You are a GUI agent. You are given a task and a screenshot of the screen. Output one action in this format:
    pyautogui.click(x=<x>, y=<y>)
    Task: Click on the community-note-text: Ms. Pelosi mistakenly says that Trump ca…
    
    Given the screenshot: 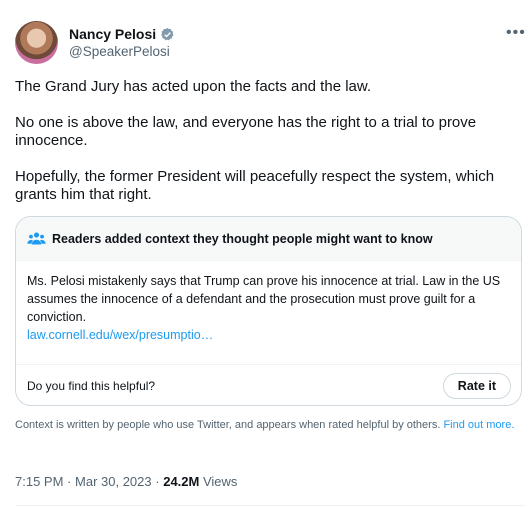 What is the action you would take?
    pyautogui.click(x=264, y=299)
    